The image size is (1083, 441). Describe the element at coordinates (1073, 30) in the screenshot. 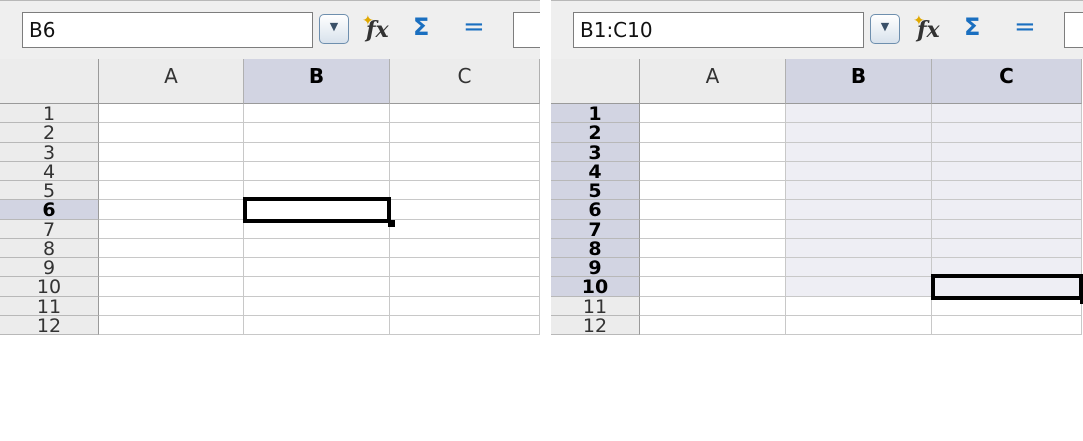

I see `formula-input` at that location.